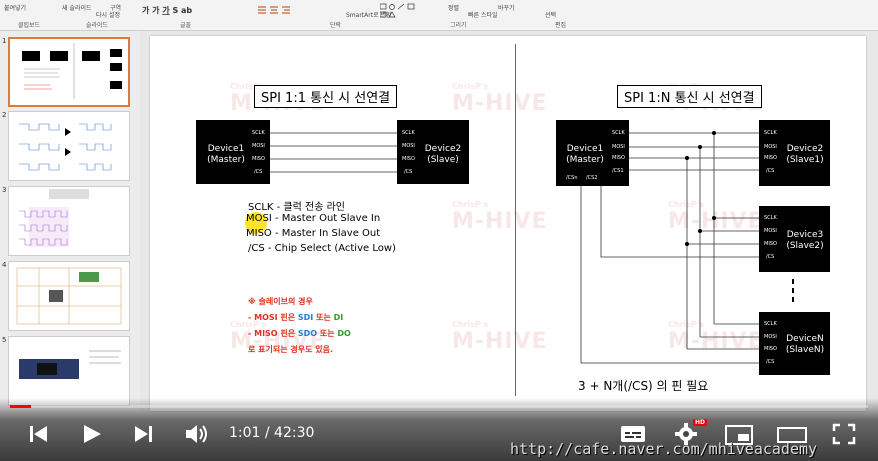 The height and width of the screenshot is (461, 878). I want to click on hd-badge: HD, so click(700, 422).